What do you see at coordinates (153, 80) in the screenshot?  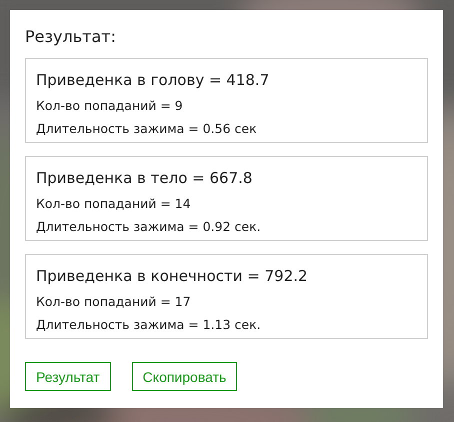 I see `result-heading: Приведенка в голову = 418.7` at bounding box center [153, 80].